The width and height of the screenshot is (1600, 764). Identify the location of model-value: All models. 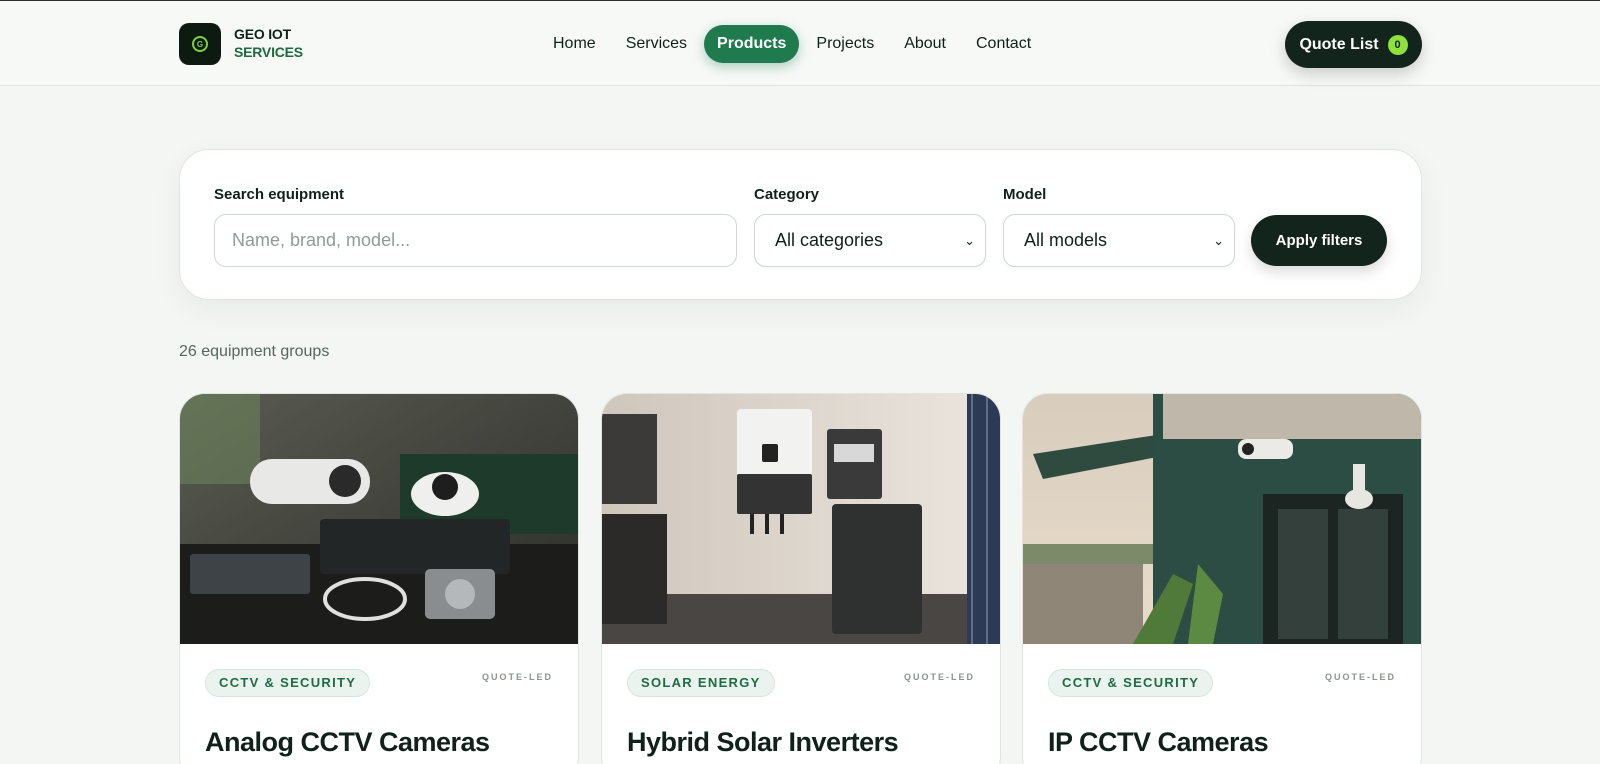
(1066, 240).